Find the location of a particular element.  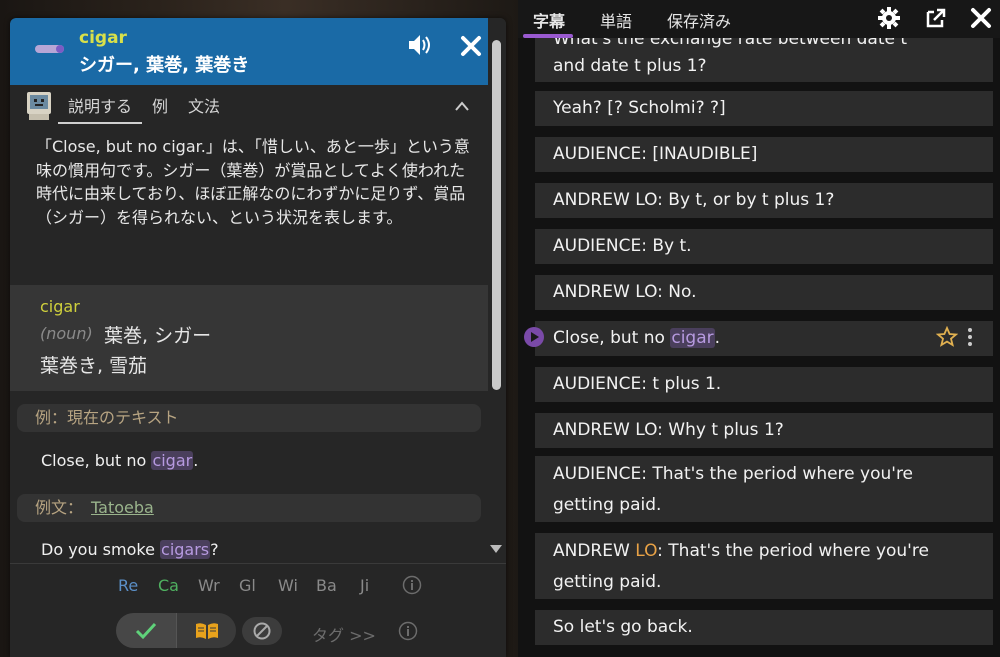

definition-word: cigar is located at coordinates (60, 306).